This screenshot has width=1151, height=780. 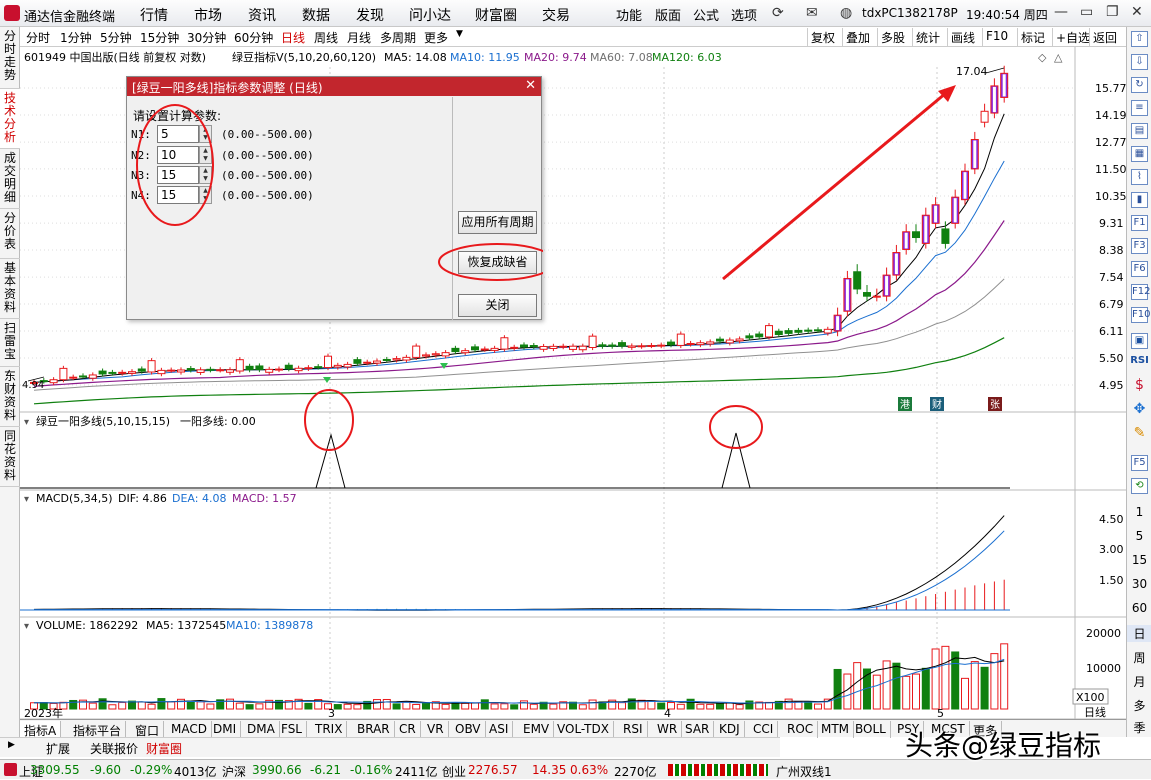 What do you see at coordinates (10, 343) in the screenshot?
I see `ltab-minesweeper: 扫雷宝` at bounding box center [10, 343].